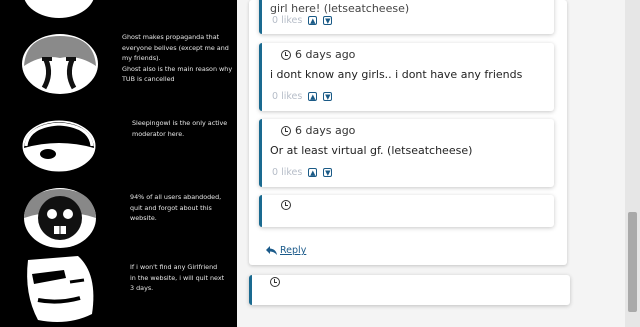 Image resolution: width=640 pixels, height=327 pixels. What do you see at coordinates (171, 37) in the screenshot?
I see `caption-line: Ghost makes propaganda that` at bounding box center [171, 37].